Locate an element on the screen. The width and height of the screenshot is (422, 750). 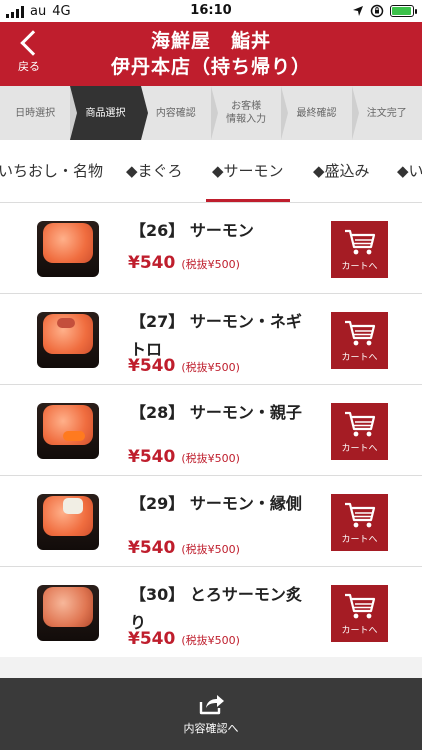
step-datetime: 日時選択 is located at coordinates (39, 113).